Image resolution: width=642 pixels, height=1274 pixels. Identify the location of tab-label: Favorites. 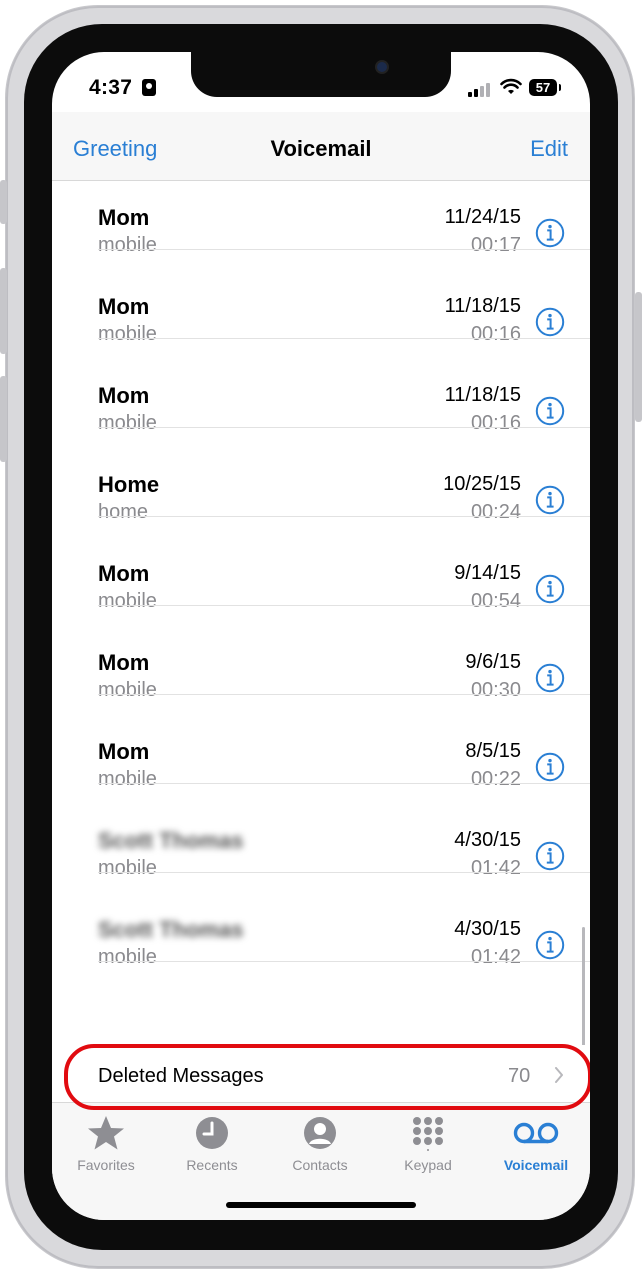
(106, 1165).